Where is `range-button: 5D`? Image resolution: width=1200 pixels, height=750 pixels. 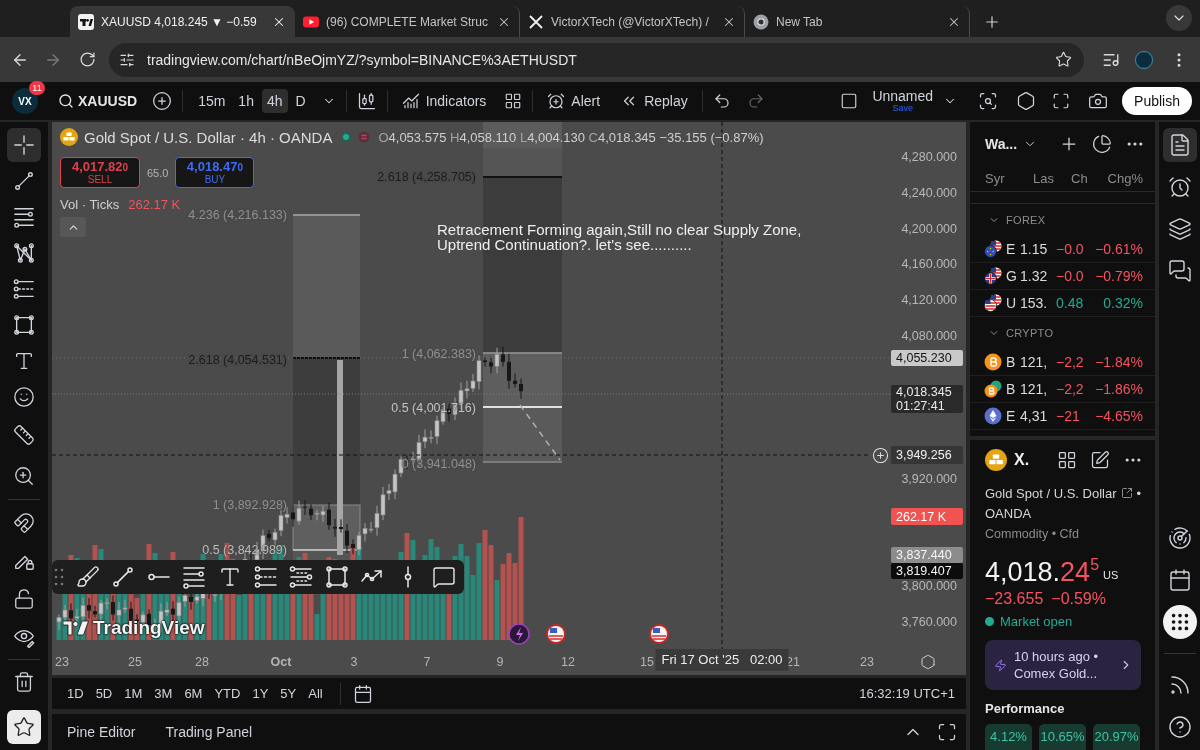 range-button: 5D is located at coordinates (104, 693).